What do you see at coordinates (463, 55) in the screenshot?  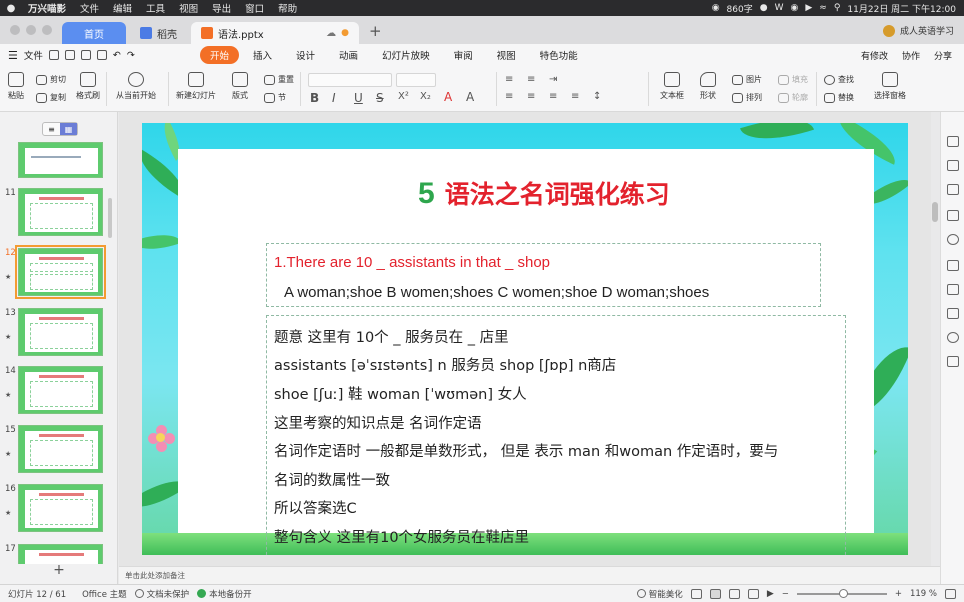 I see `tab-review: 审阅` at bounding box center [463, 55].